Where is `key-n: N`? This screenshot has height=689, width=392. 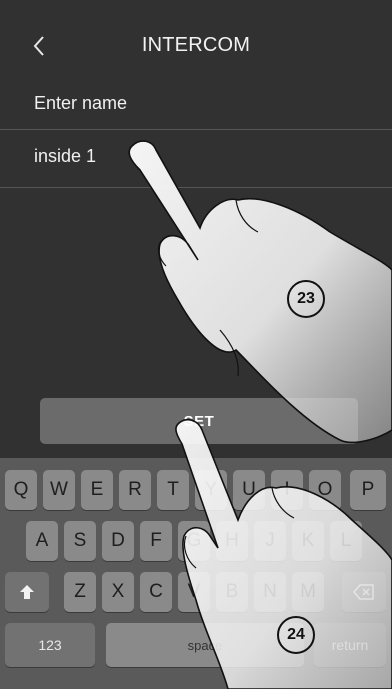 key-n: N is located at coordinates (270, 592).